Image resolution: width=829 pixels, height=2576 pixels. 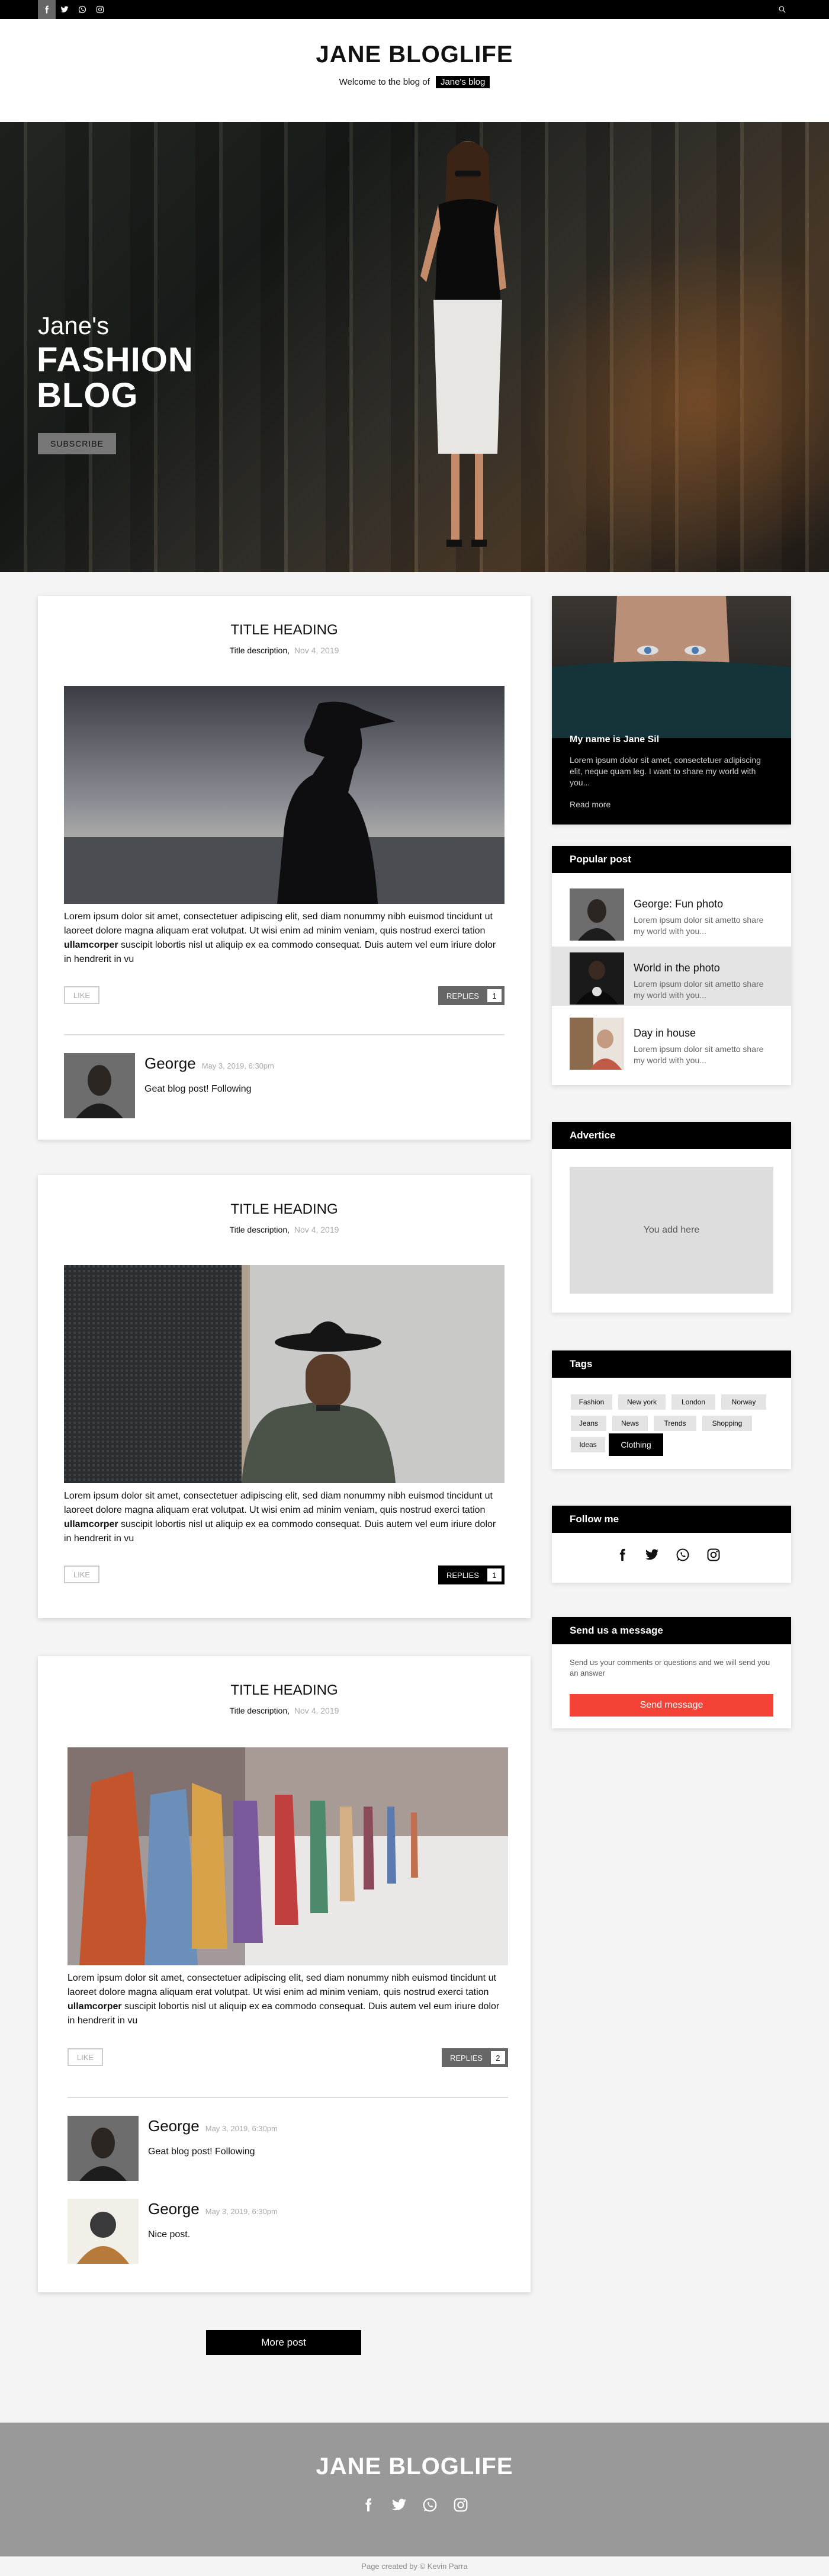 What do you see at coordinates (74, 325) in the screenshot?
I see `hero-line-1: Jane's` at bounding box center [74, 325].